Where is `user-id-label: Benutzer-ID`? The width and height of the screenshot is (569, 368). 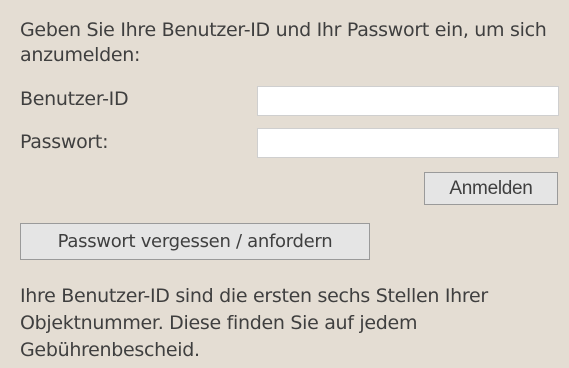 user-id-label: Benutzer-ID is located at coordinates (74, 99).